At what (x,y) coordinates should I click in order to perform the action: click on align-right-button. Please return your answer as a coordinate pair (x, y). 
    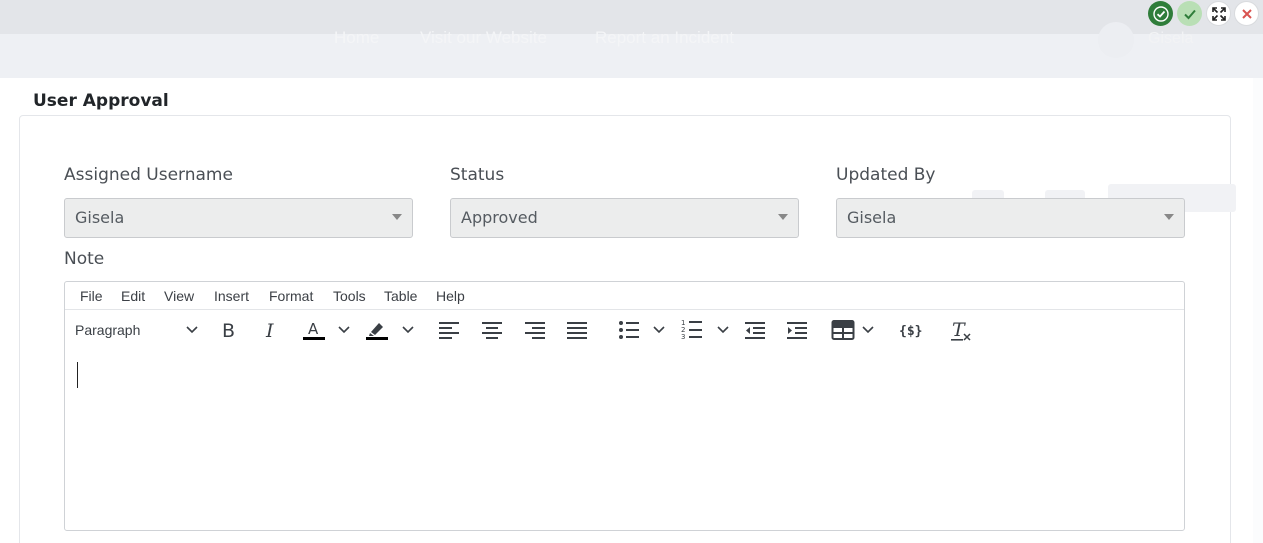
    Looking at the image, I should click on (535, 330).